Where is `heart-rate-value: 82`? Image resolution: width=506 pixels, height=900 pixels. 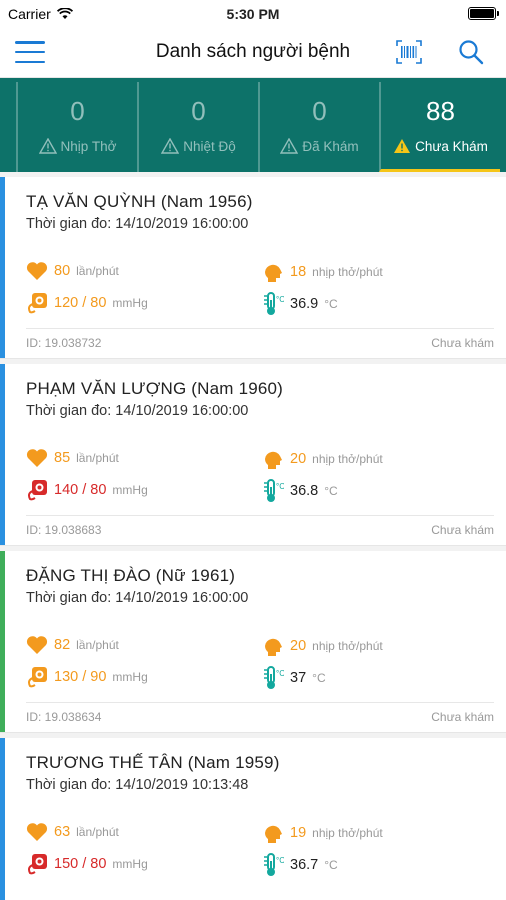 heart-rate-value: 82 is located at coordinates (62, 645).